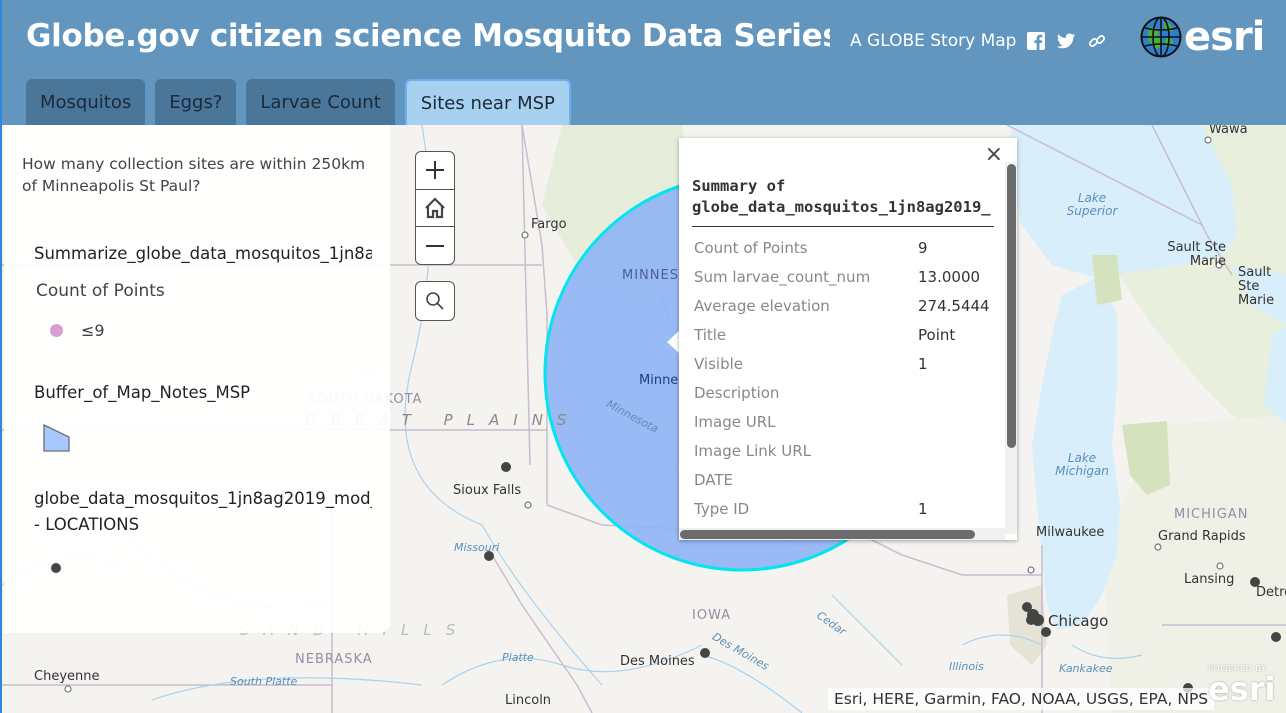  Describe the element at coordinates (487, 490) in the screenshot. I see `map-label-city: Sioux Falls` at that location.